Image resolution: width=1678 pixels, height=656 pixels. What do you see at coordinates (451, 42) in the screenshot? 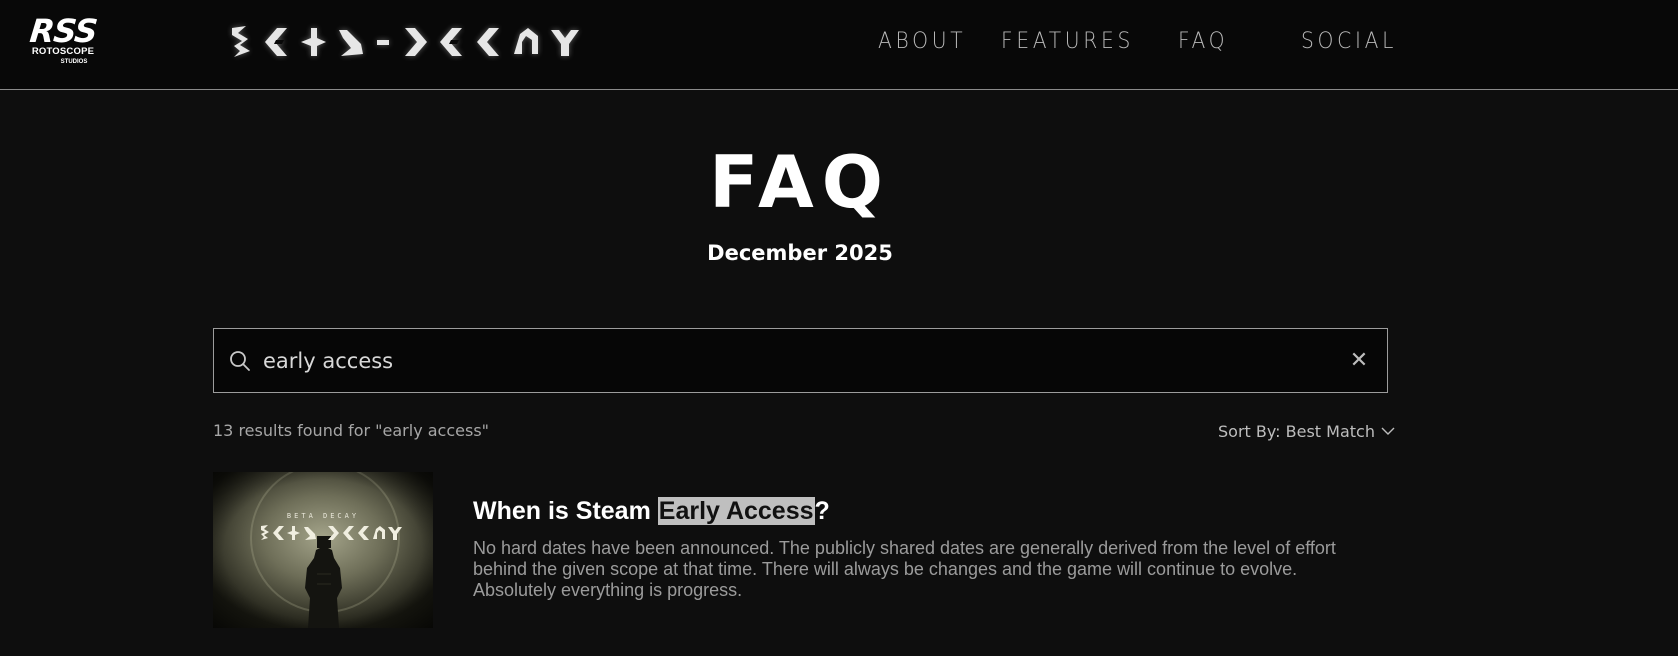
I see `wordmark-glyph-e2` at bounding box center [451, 42].